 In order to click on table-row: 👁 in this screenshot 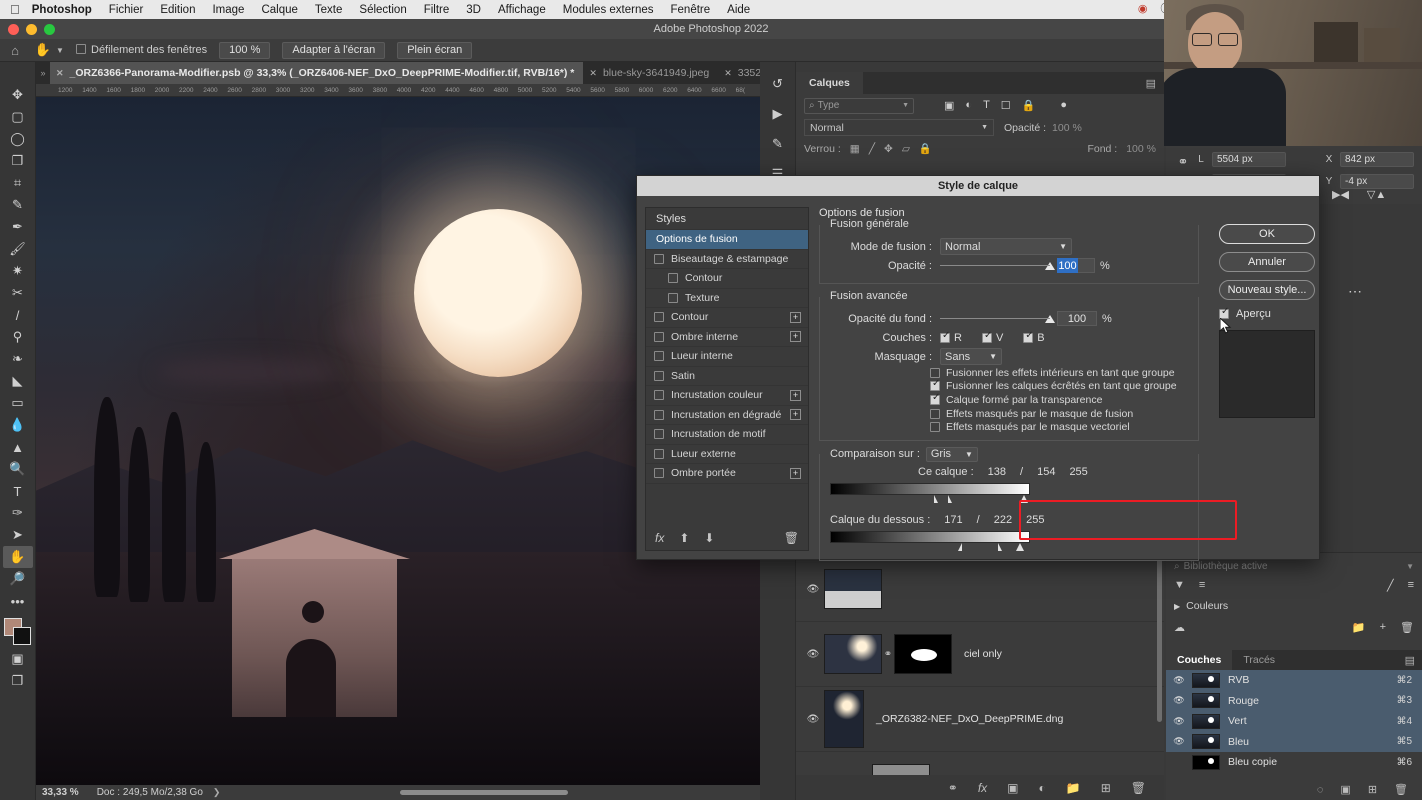, I will do `click(980, 589)`.